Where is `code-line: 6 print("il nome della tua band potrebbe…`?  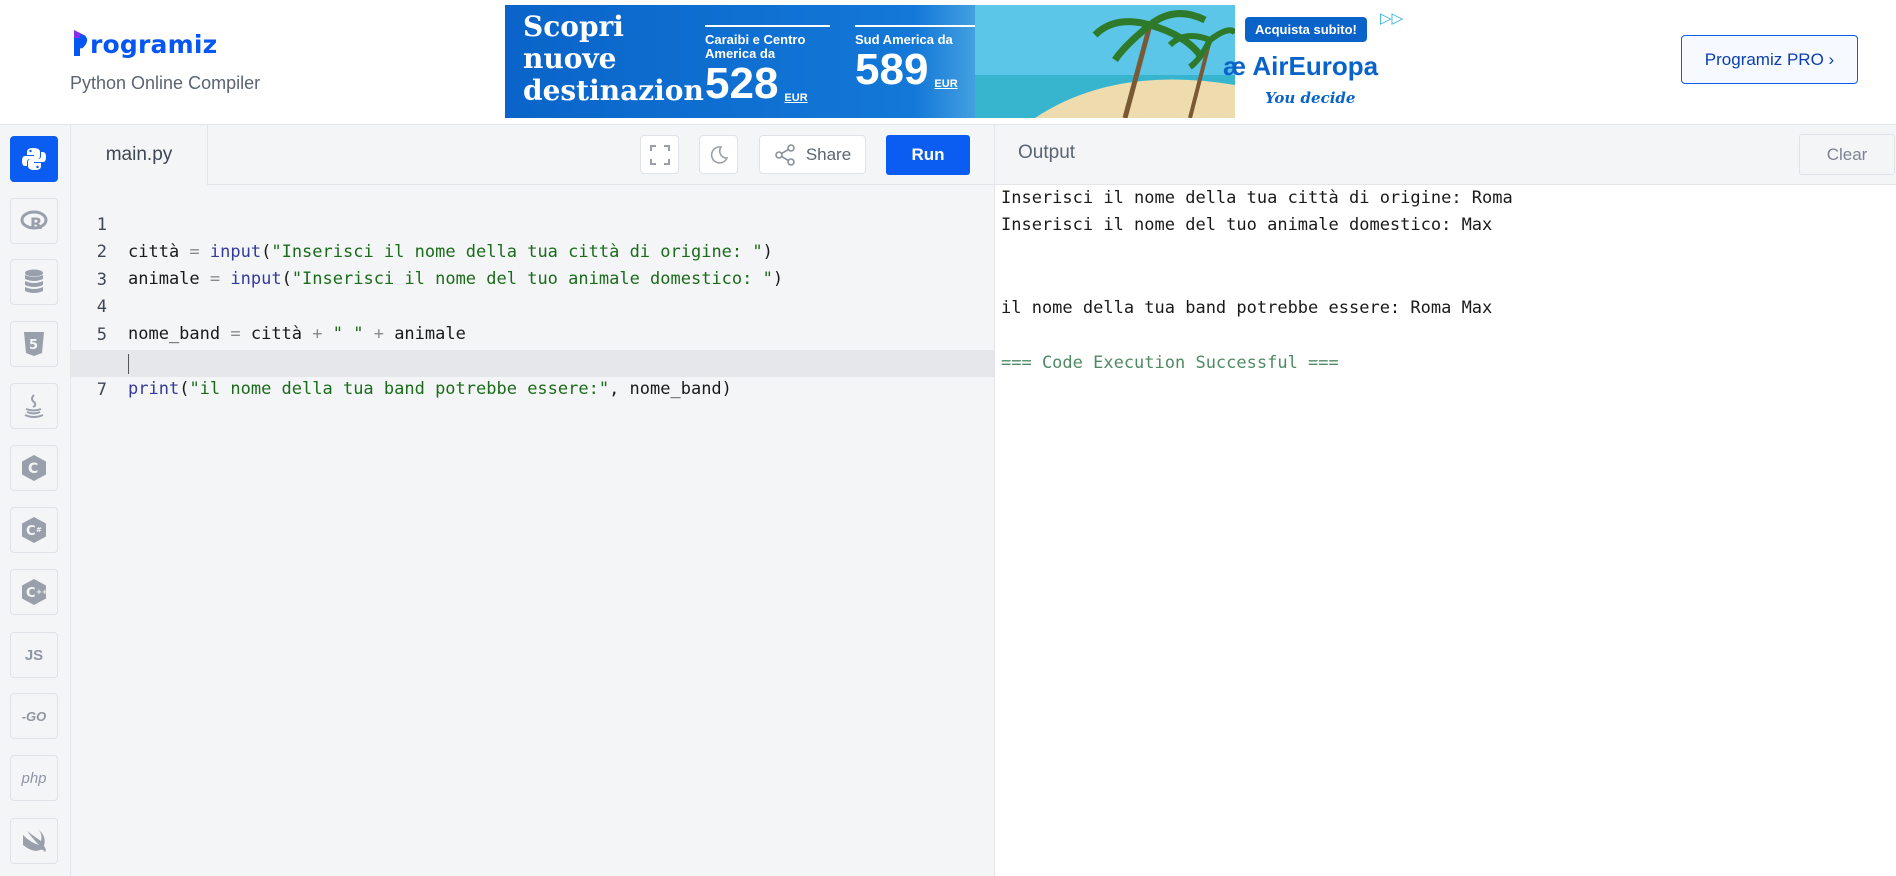
code-line: 6 print("il nome della tua band potrebbe… is located at coordinates (532, 360).